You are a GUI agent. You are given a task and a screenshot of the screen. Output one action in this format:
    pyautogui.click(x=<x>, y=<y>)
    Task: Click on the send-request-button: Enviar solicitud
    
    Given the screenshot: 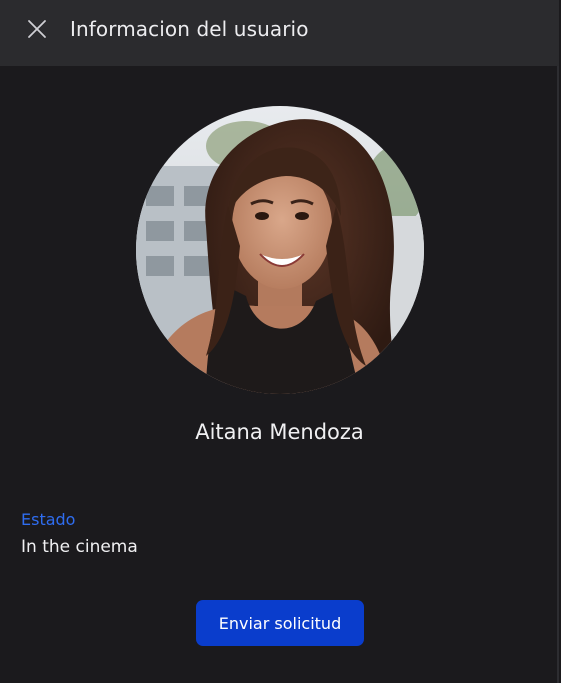 What is the action you would take?
    pyautogui.click(x=280, y=623)
    